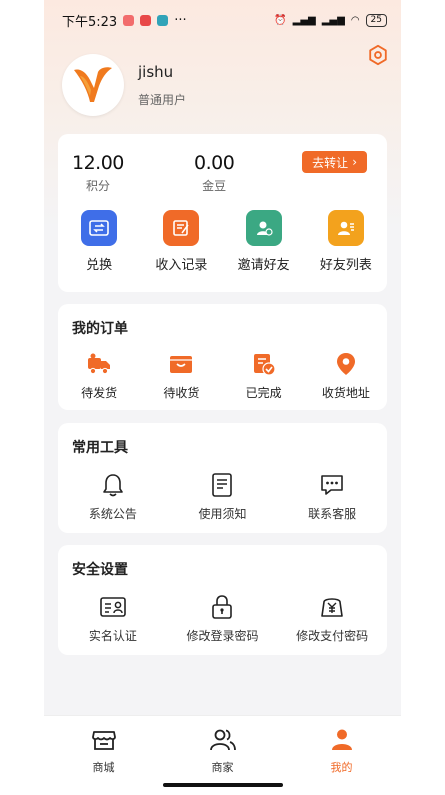 This screenshot has height=795, width=445. What do you see at coordinates (156, 71) in the screenshot?
I see `username: jishu` at bounding box center [156, 71].